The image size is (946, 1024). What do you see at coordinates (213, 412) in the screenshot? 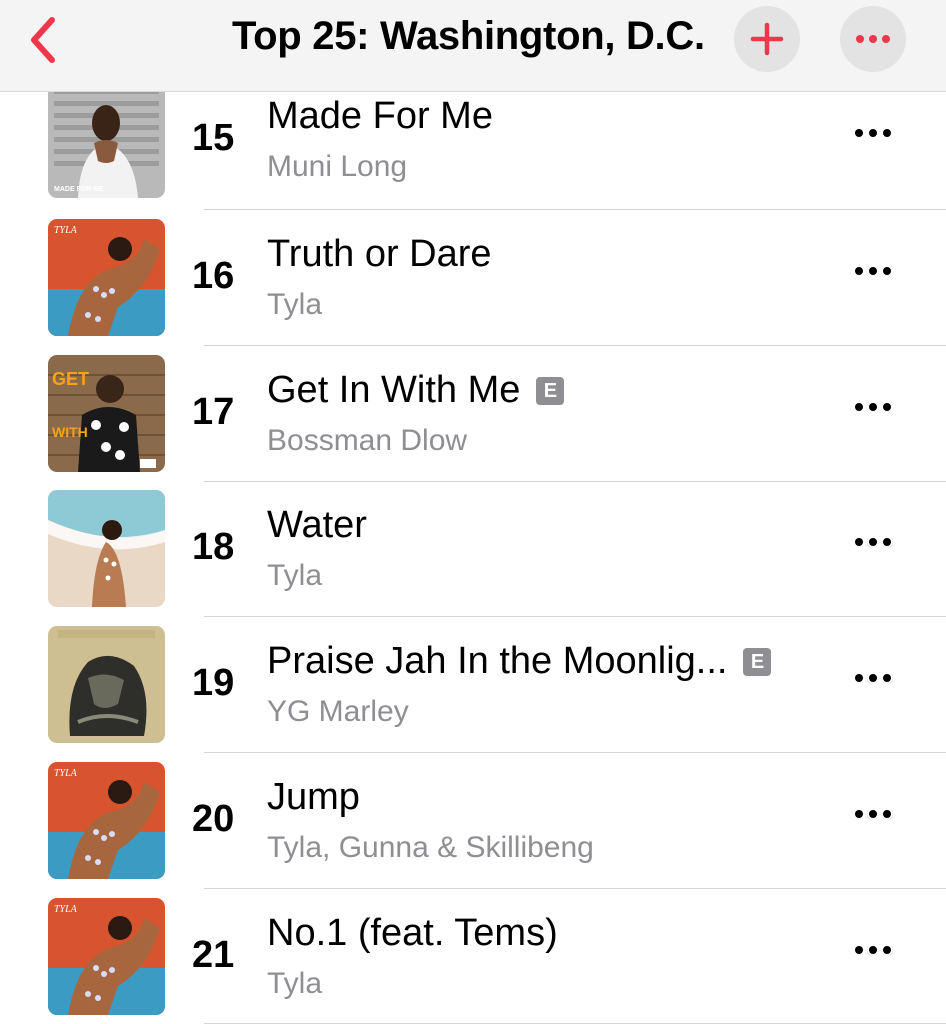
I see `rank-number: 17` at bounding box center [213, 412].